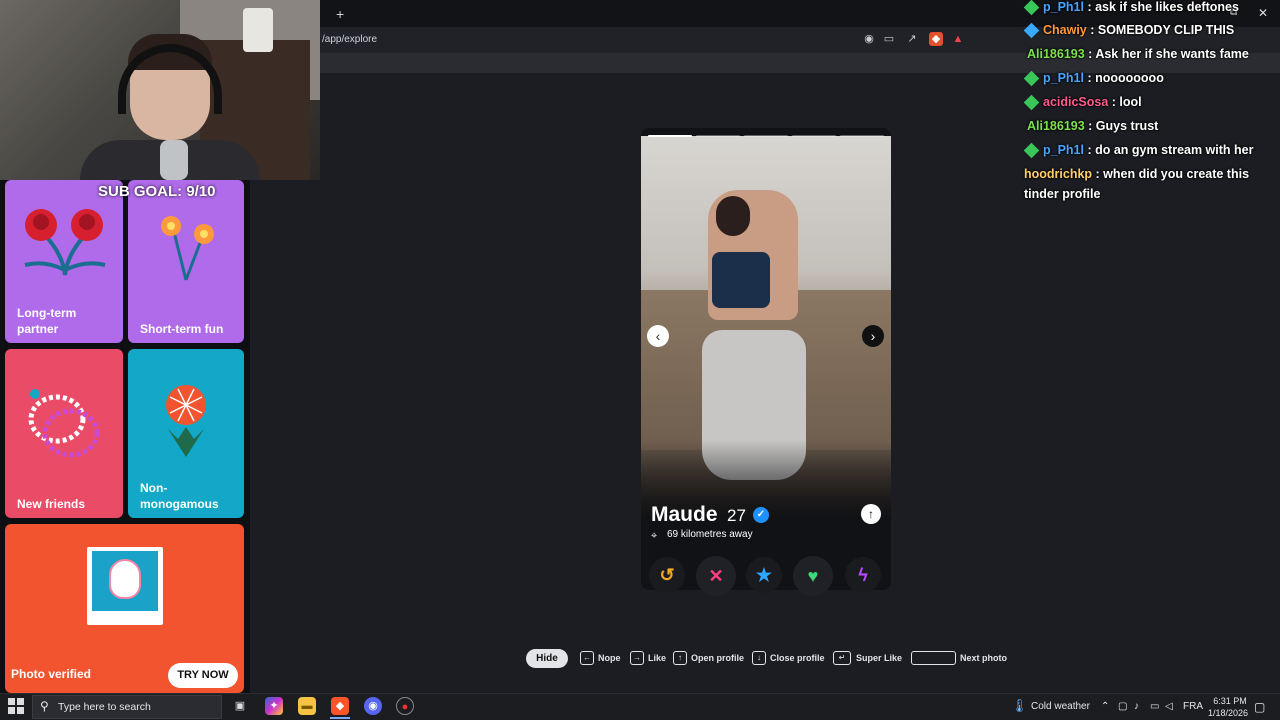 The width and height of the screenshot is (1280, 720). Describe the element at coordinates (16, 706) in the screenshot. I see `windows-start-icon` at that location.